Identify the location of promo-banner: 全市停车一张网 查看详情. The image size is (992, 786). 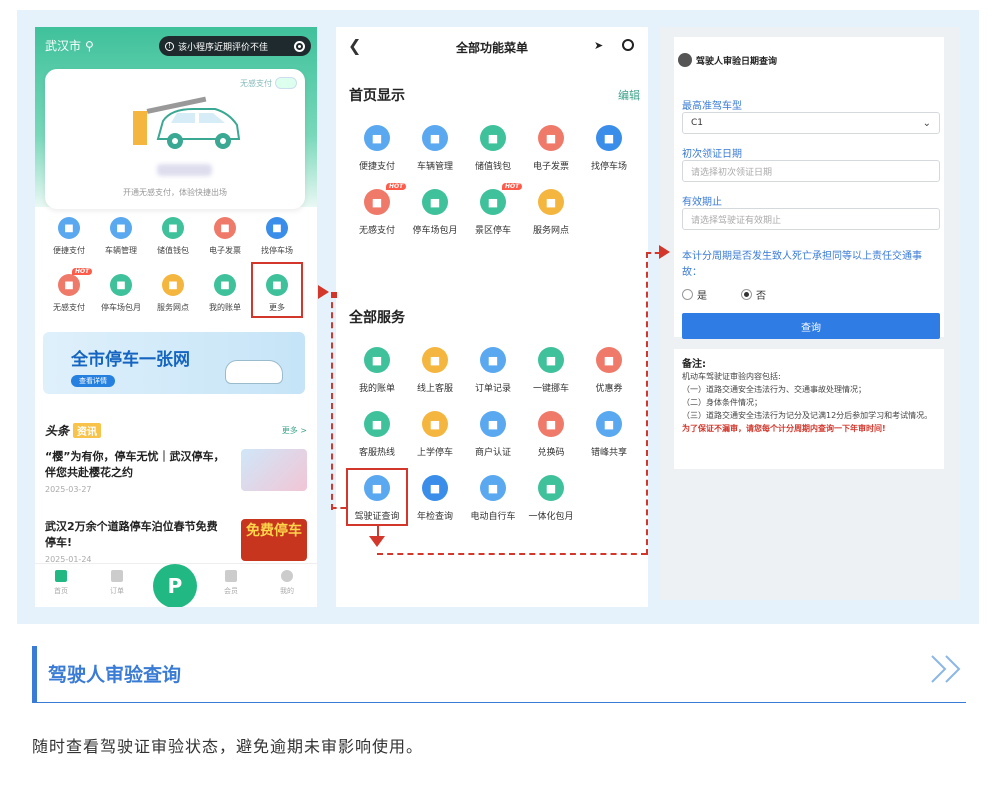
(174, 363).